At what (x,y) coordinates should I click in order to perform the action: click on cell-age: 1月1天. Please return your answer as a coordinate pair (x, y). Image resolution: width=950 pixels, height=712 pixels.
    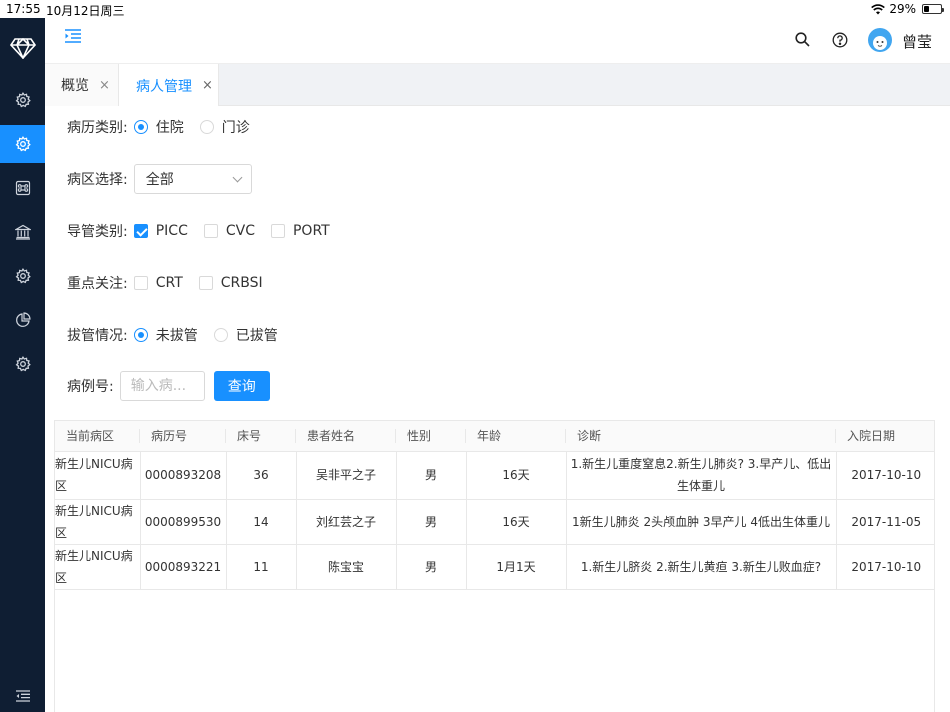
    Looking at the image, I should click on (516, 567).